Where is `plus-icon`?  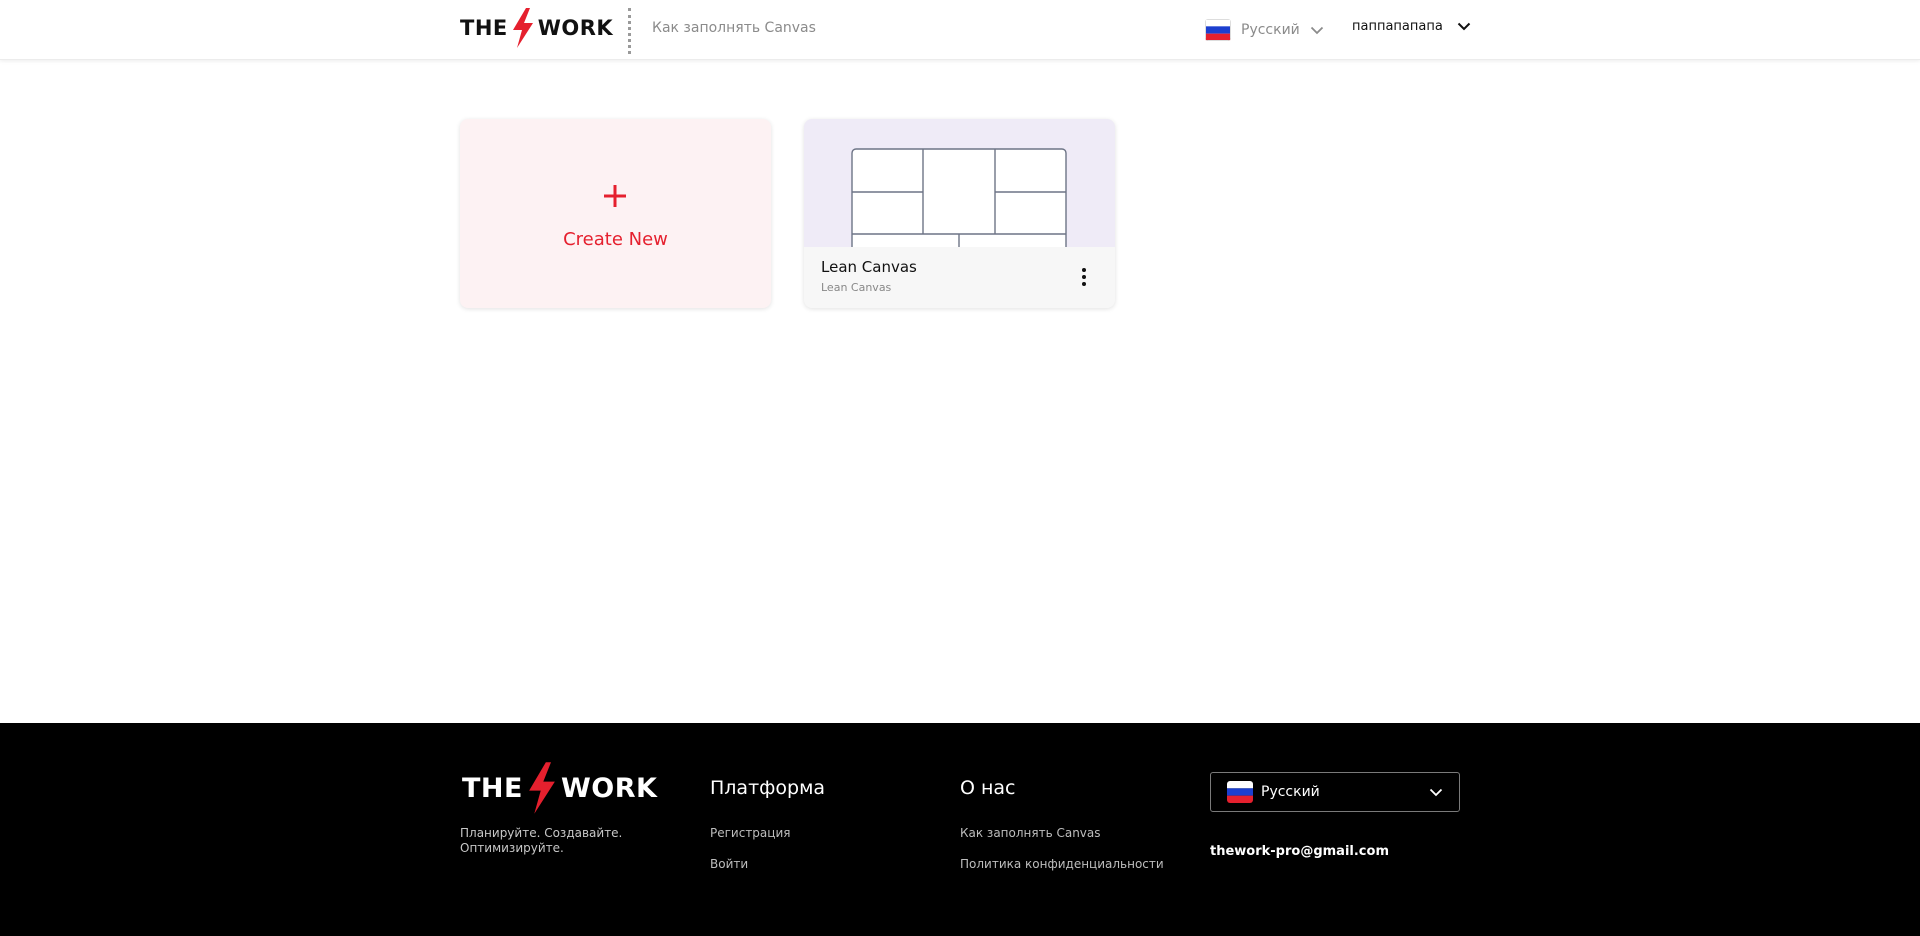 plus-icon is located at coordinates (615, 196).